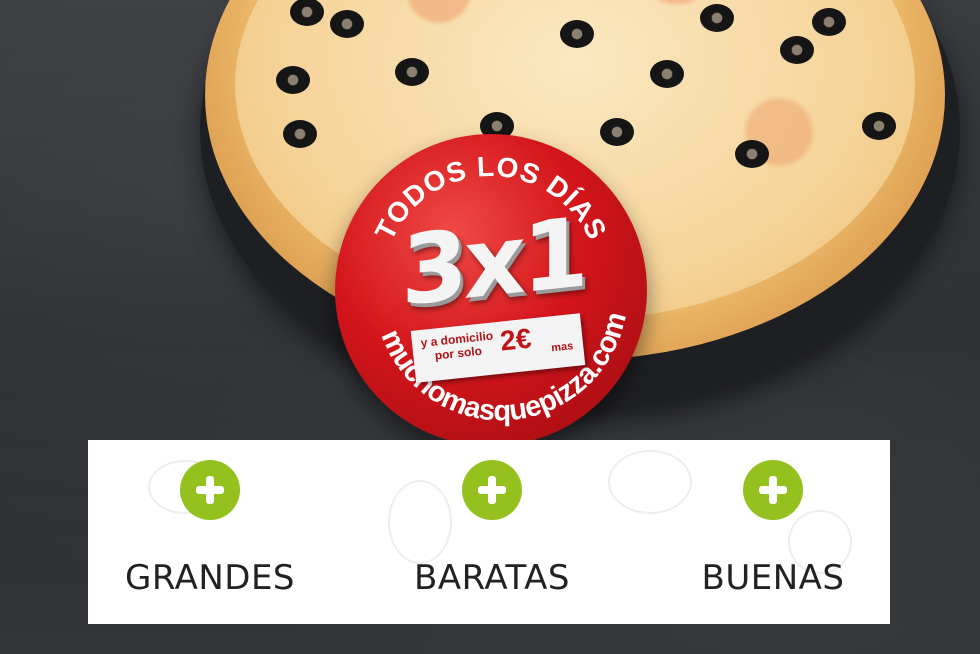  I want to click on promo-delivery-text: y a domicilio por solo, so click(456, 345).